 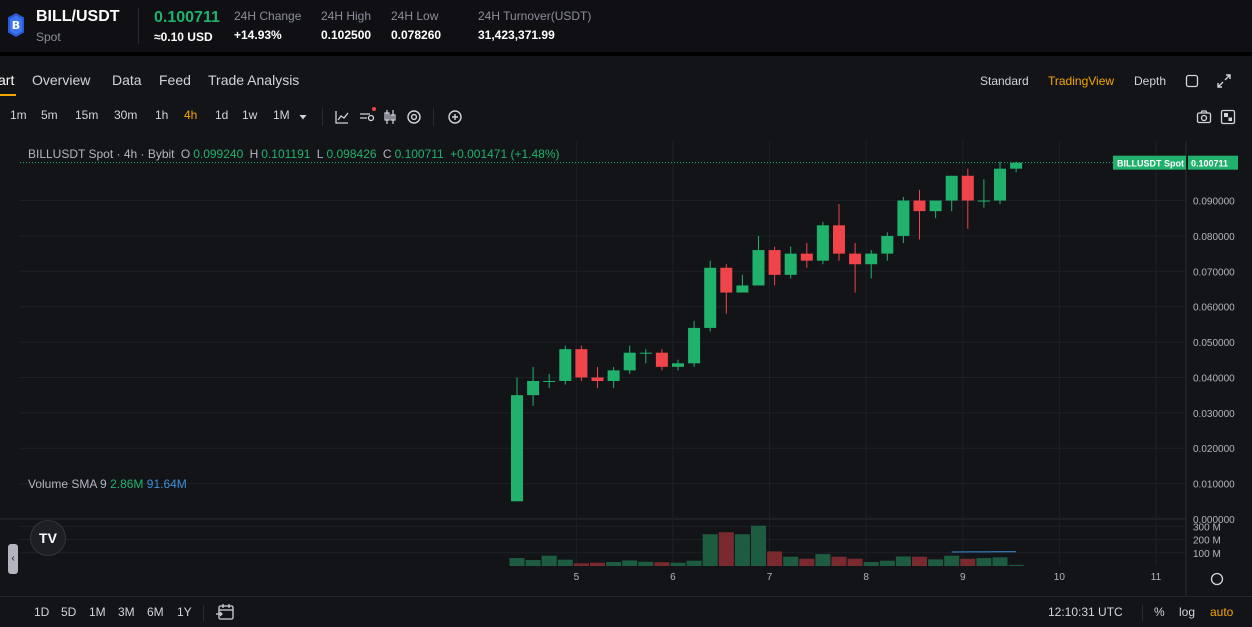 What do you see at coordinates (155, 612) in the screenshot?
I see `range-6m: 6M` at bounding box center [155, 612].